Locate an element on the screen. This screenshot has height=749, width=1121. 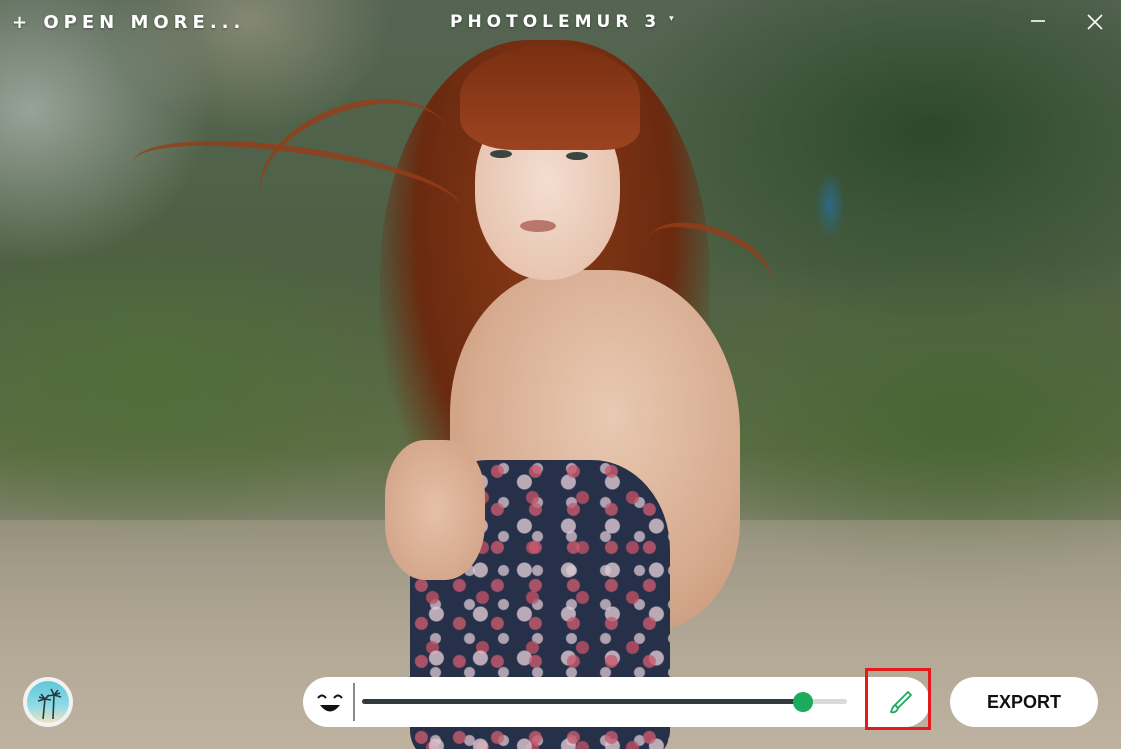
enhancement-slider is located at coordinates (604, 702).